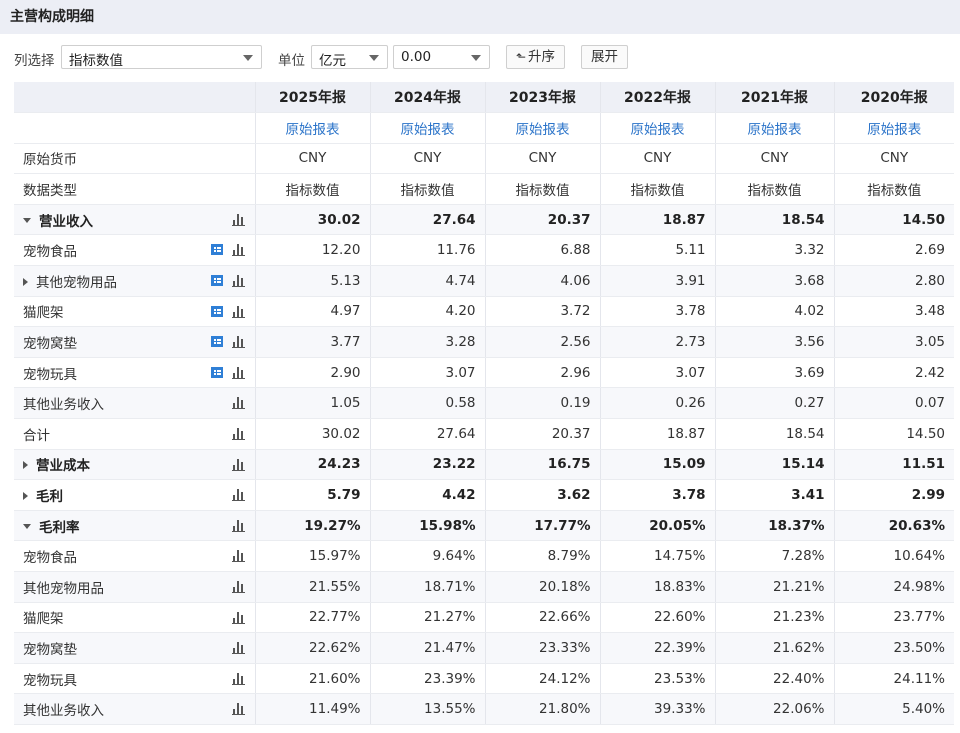 The width and height of the screenshot is (960, 733). I want to click on column-select-label: 列选择, so click(34, 61).